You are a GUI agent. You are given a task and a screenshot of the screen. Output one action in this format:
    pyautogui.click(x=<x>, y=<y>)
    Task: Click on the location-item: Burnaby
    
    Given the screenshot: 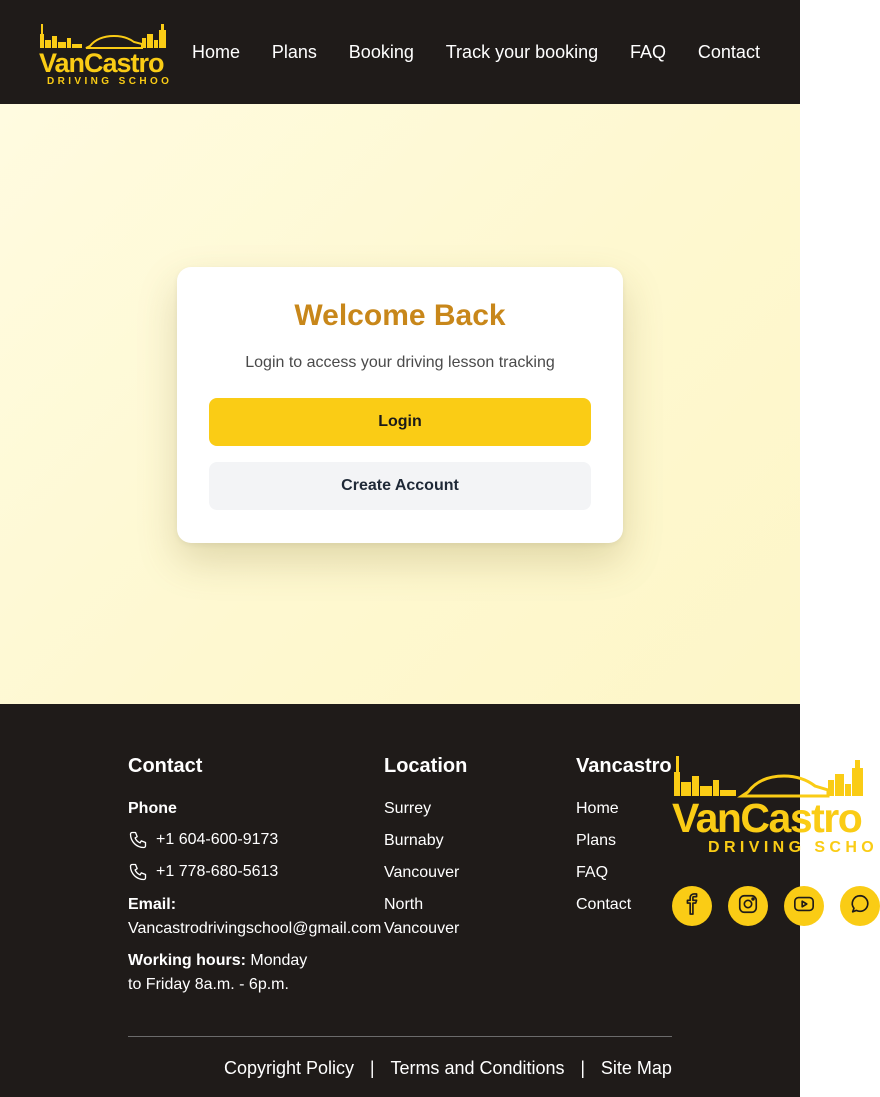 What is the action you would take?
    pyautogui.click(x=414, y=840)
    